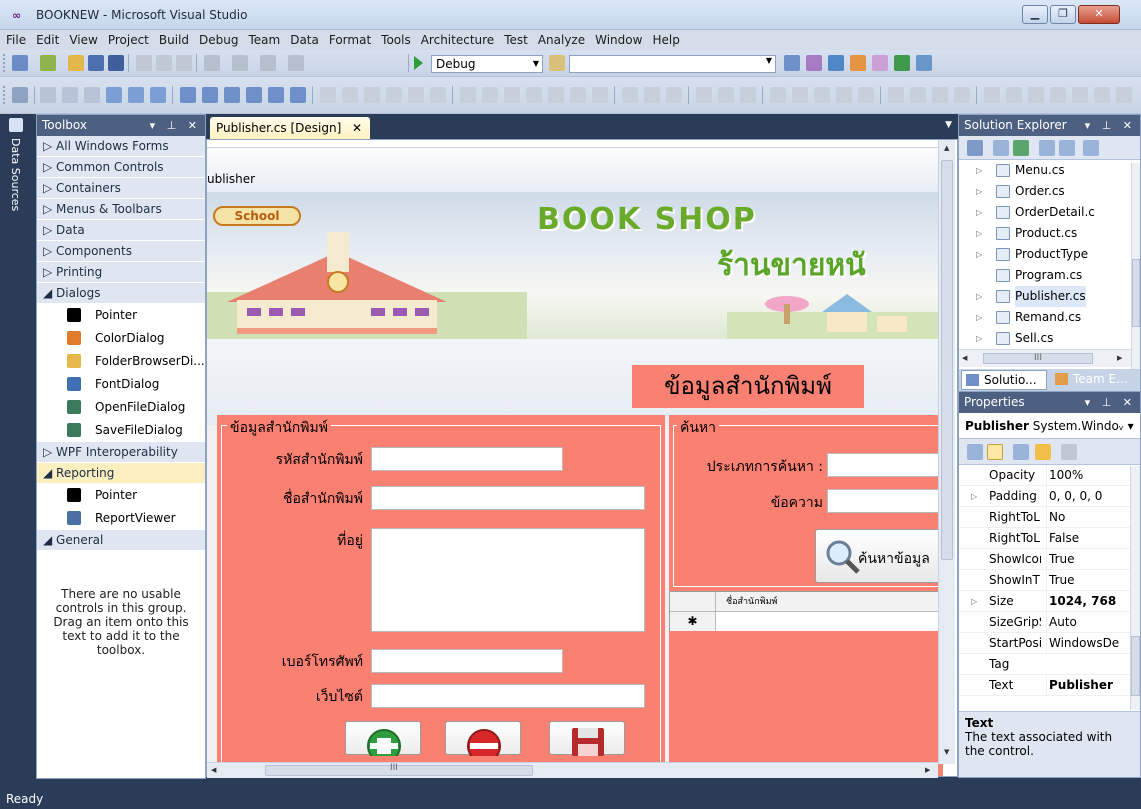 This screenshot has height=809, width=1141. I want to click on size-to-grid-icon, so click(254, 95).